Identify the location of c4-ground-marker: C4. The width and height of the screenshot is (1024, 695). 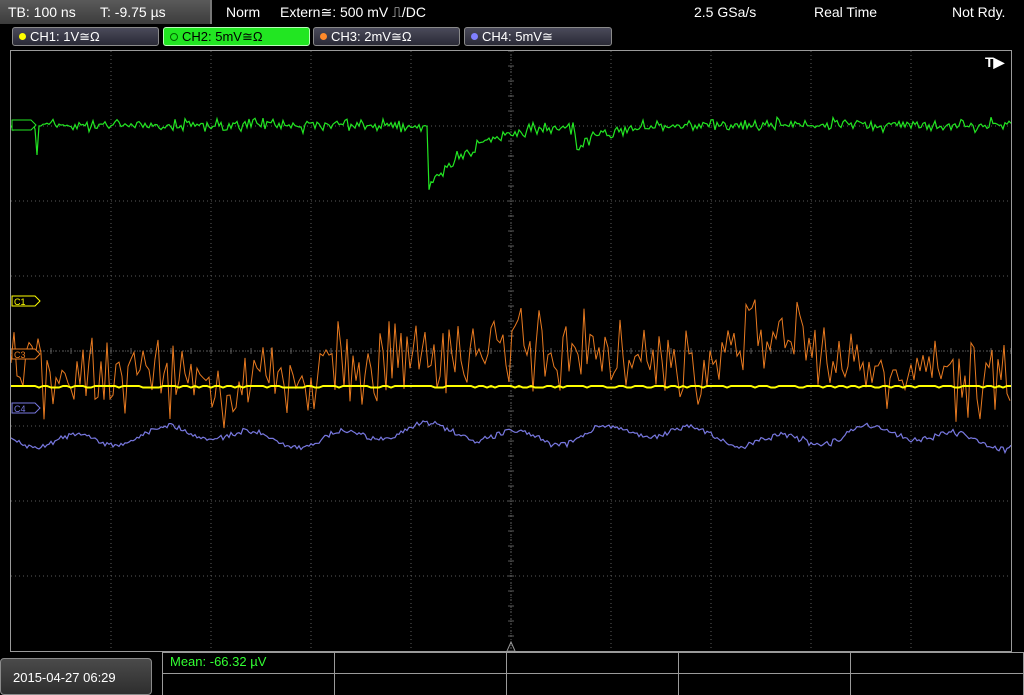
(26, 408).